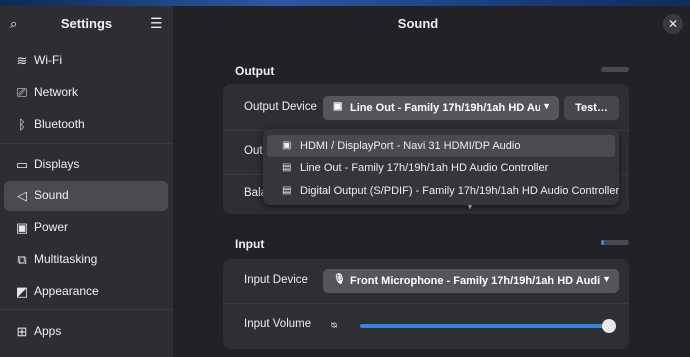  What do you see at coordinates (59, 124) in the screenshot?
I see `sidebar-item-label: Bluetooth` at bounding box center [59, 124].